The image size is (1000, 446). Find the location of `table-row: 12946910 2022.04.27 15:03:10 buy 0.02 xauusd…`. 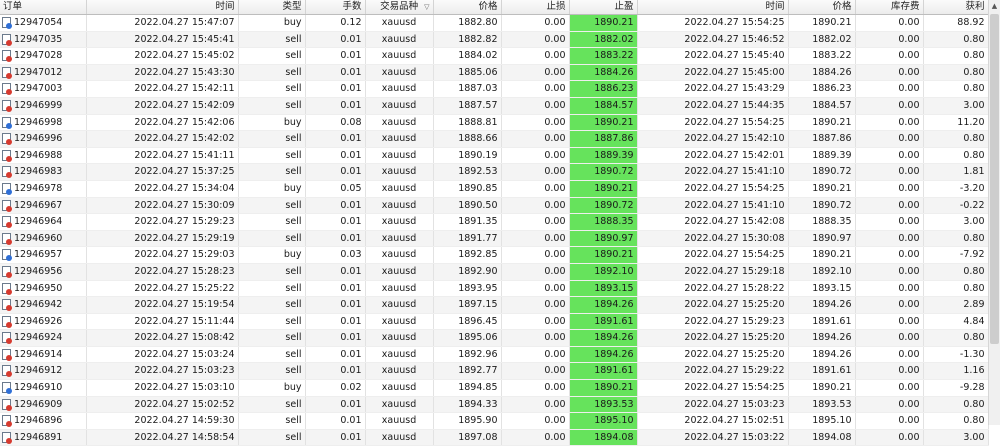

table-row: 12946910 2022.04.27 15:03:10 buy 0.02 xauusd… is located at coordinates (494, 388).